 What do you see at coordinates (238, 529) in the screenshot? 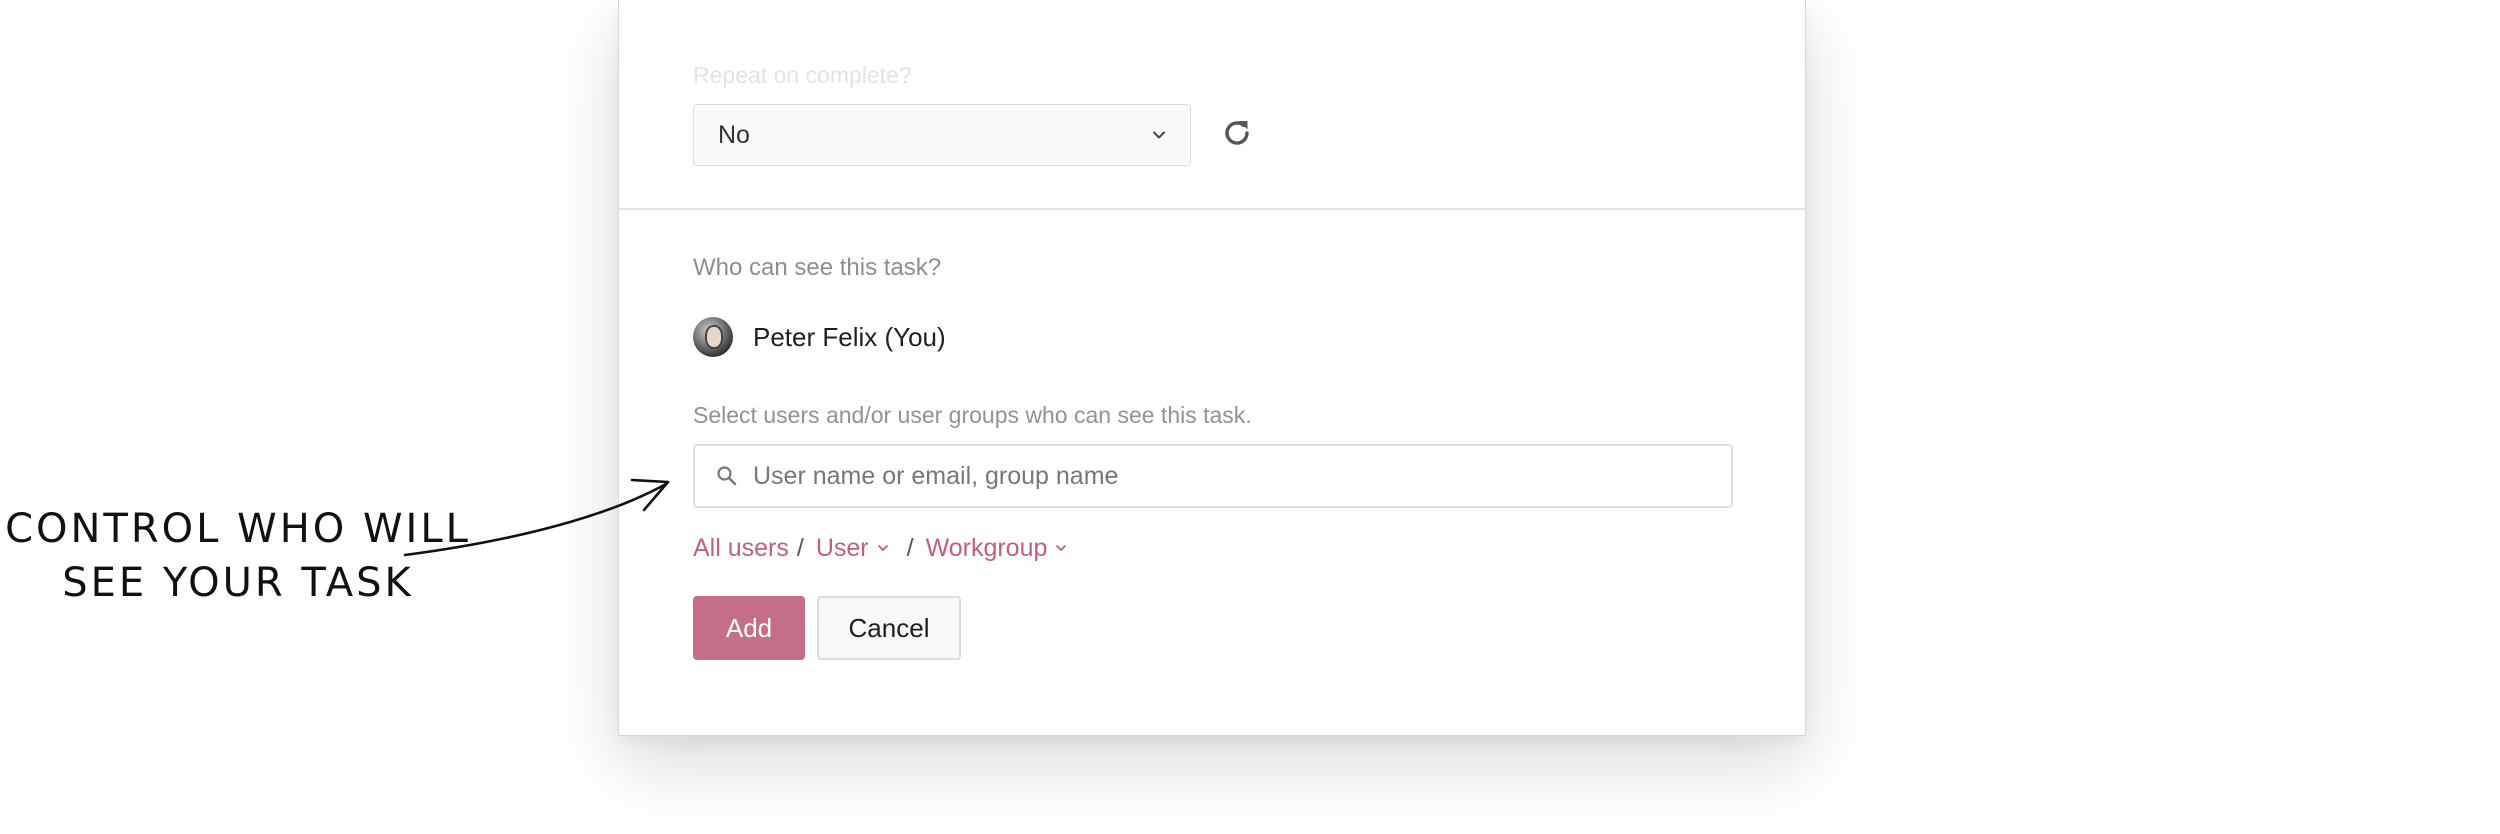
I see `annotation-line-1: CONTROL WHO WILL` at bounding box center [238, 529].